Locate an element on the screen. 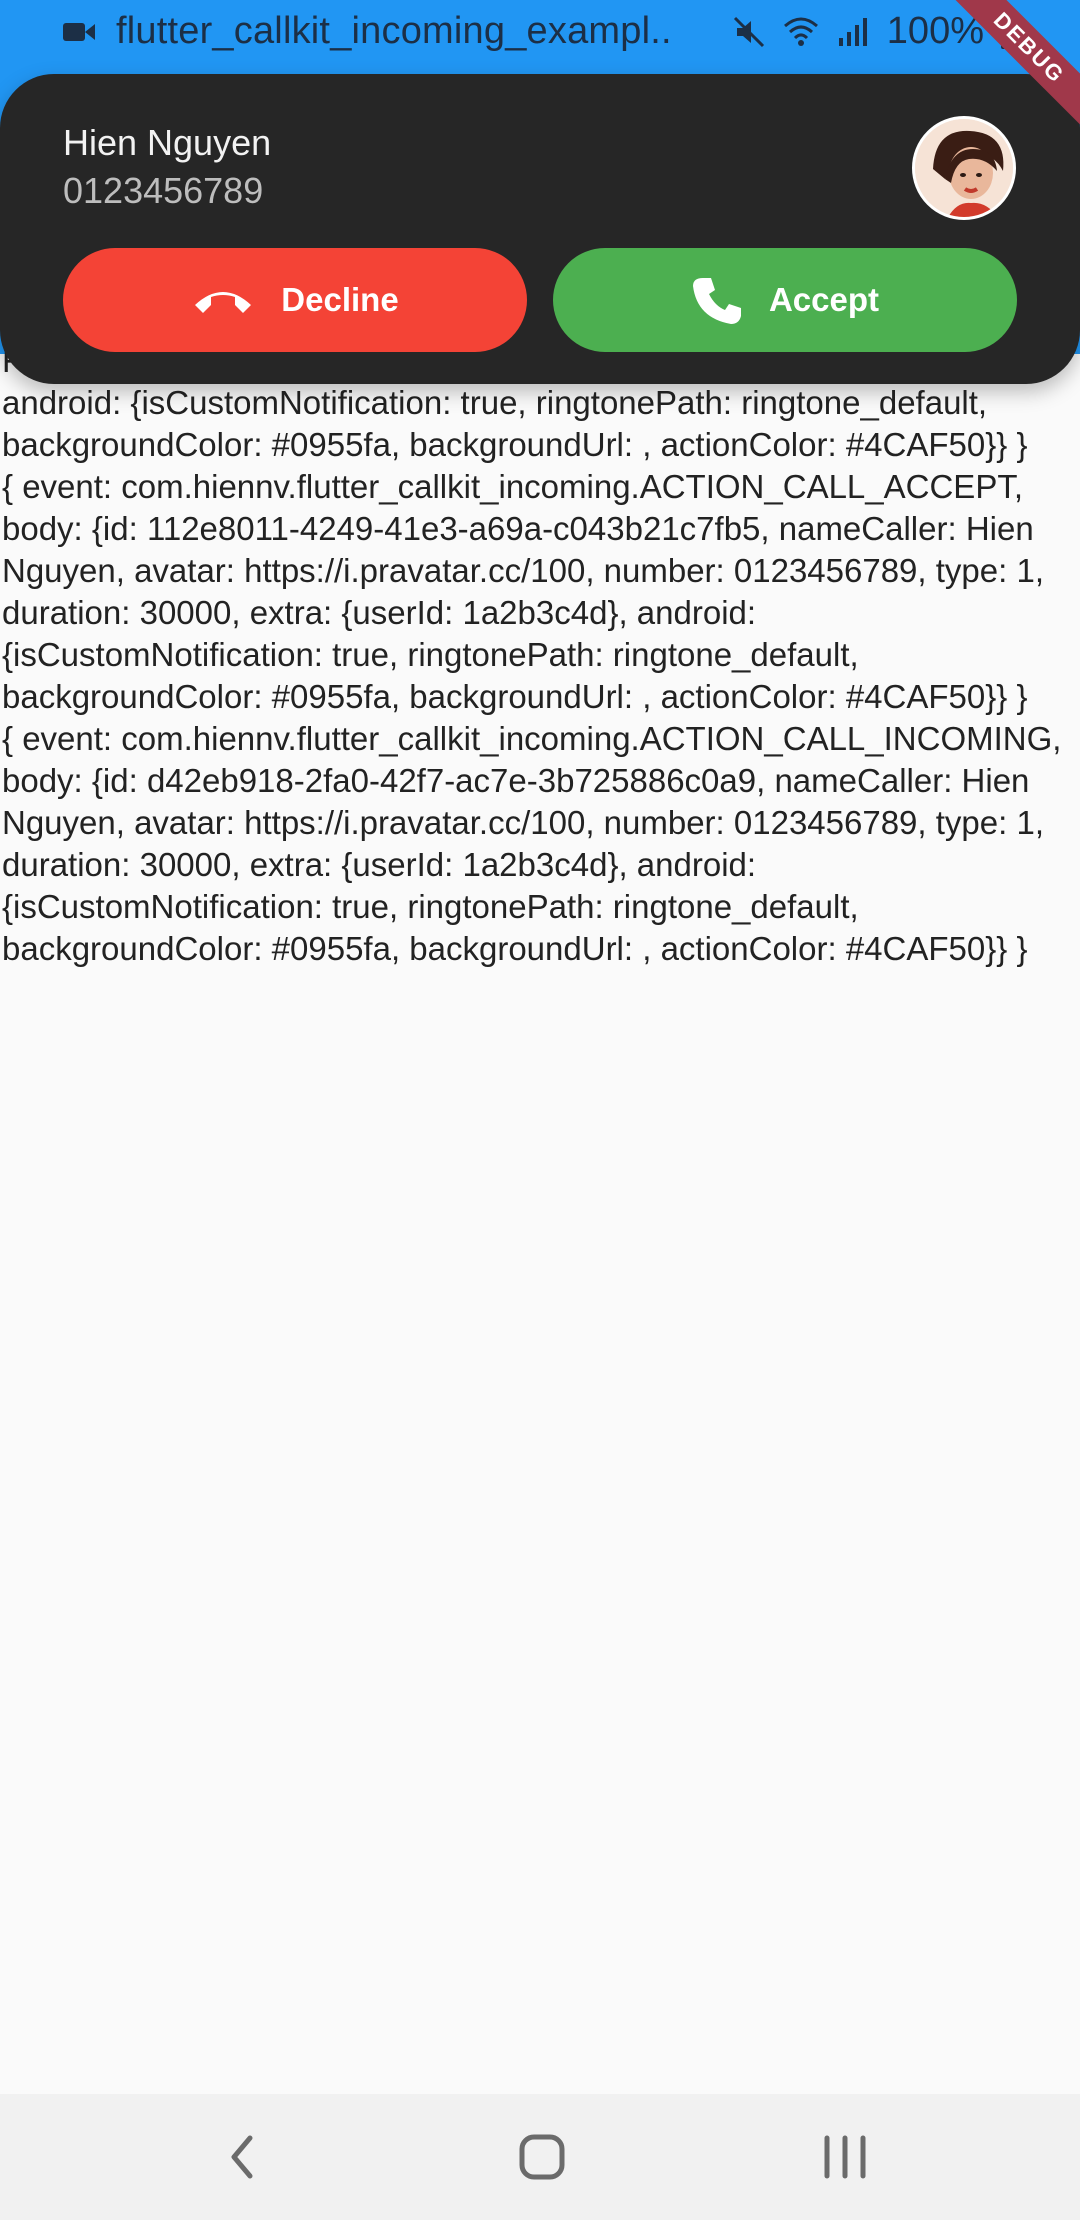 The width and height of the screenshot is (1080, 2220). caller-number: 0123456789 is located at coordinates (163, 190).